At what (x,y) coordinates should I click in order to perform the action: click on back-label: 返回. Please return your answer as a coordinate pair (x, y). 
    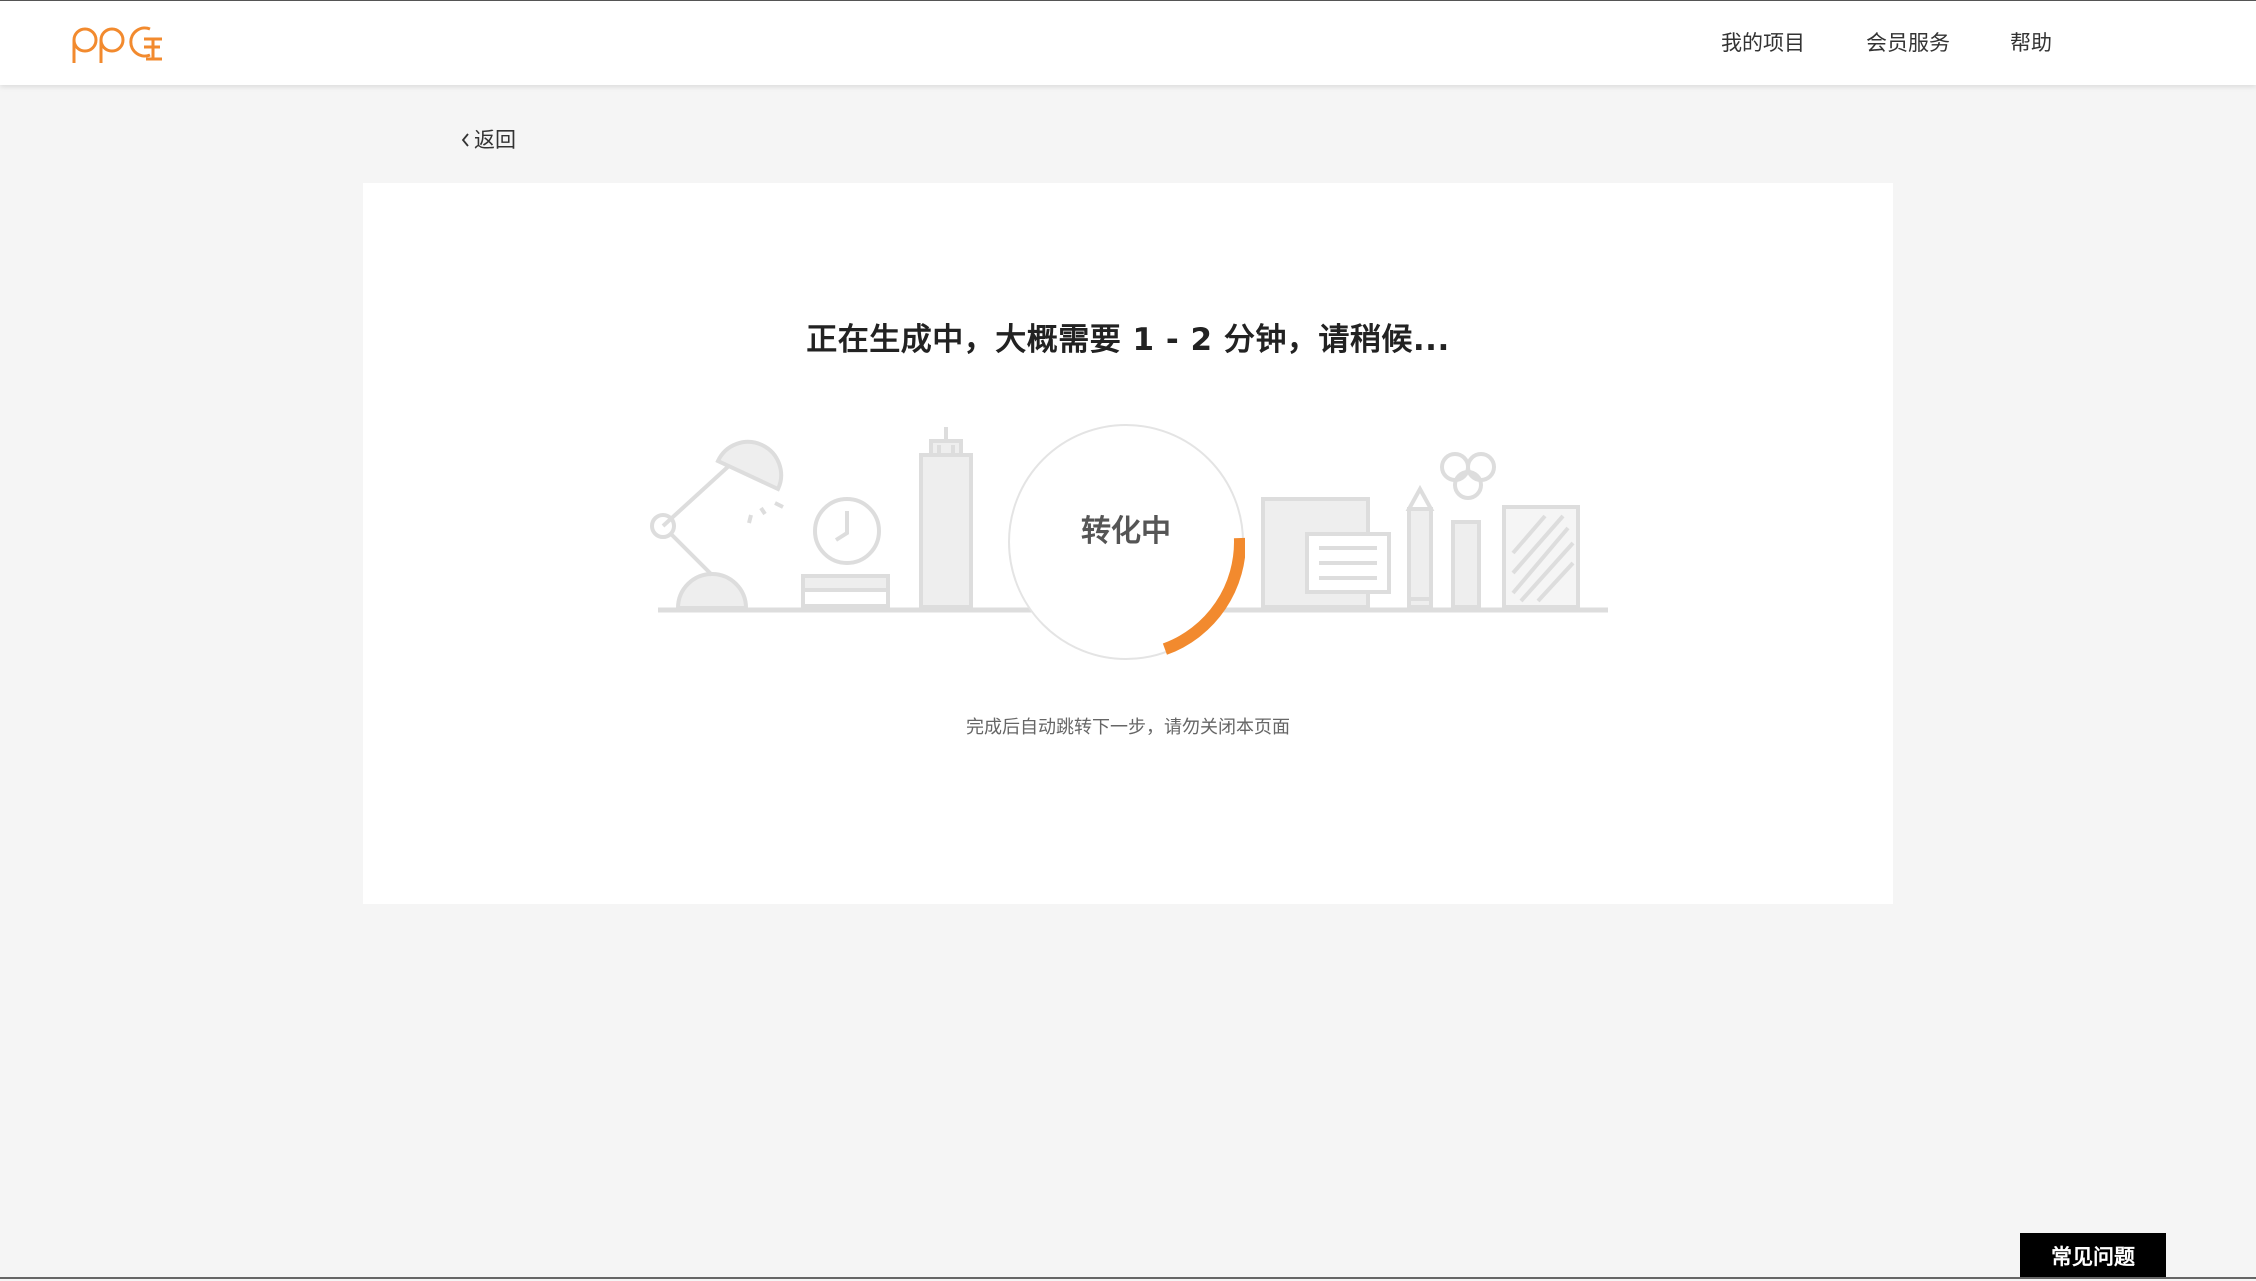
    Looking at the image, I should click on (495, 140).